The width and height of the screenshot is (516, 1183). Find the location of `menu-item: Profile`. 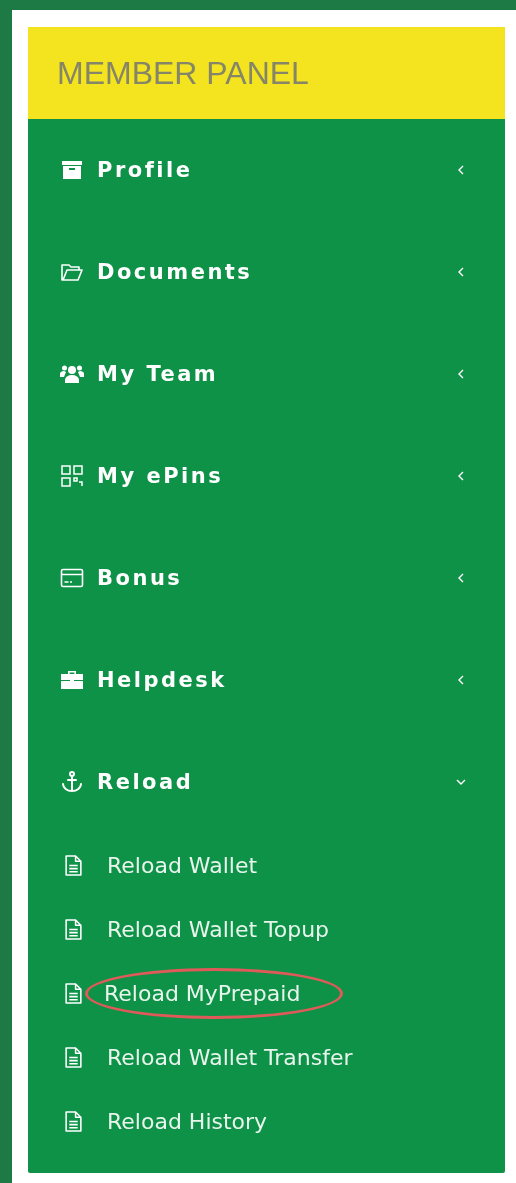

menu-item: Profile is located at coordinates (266, 170).